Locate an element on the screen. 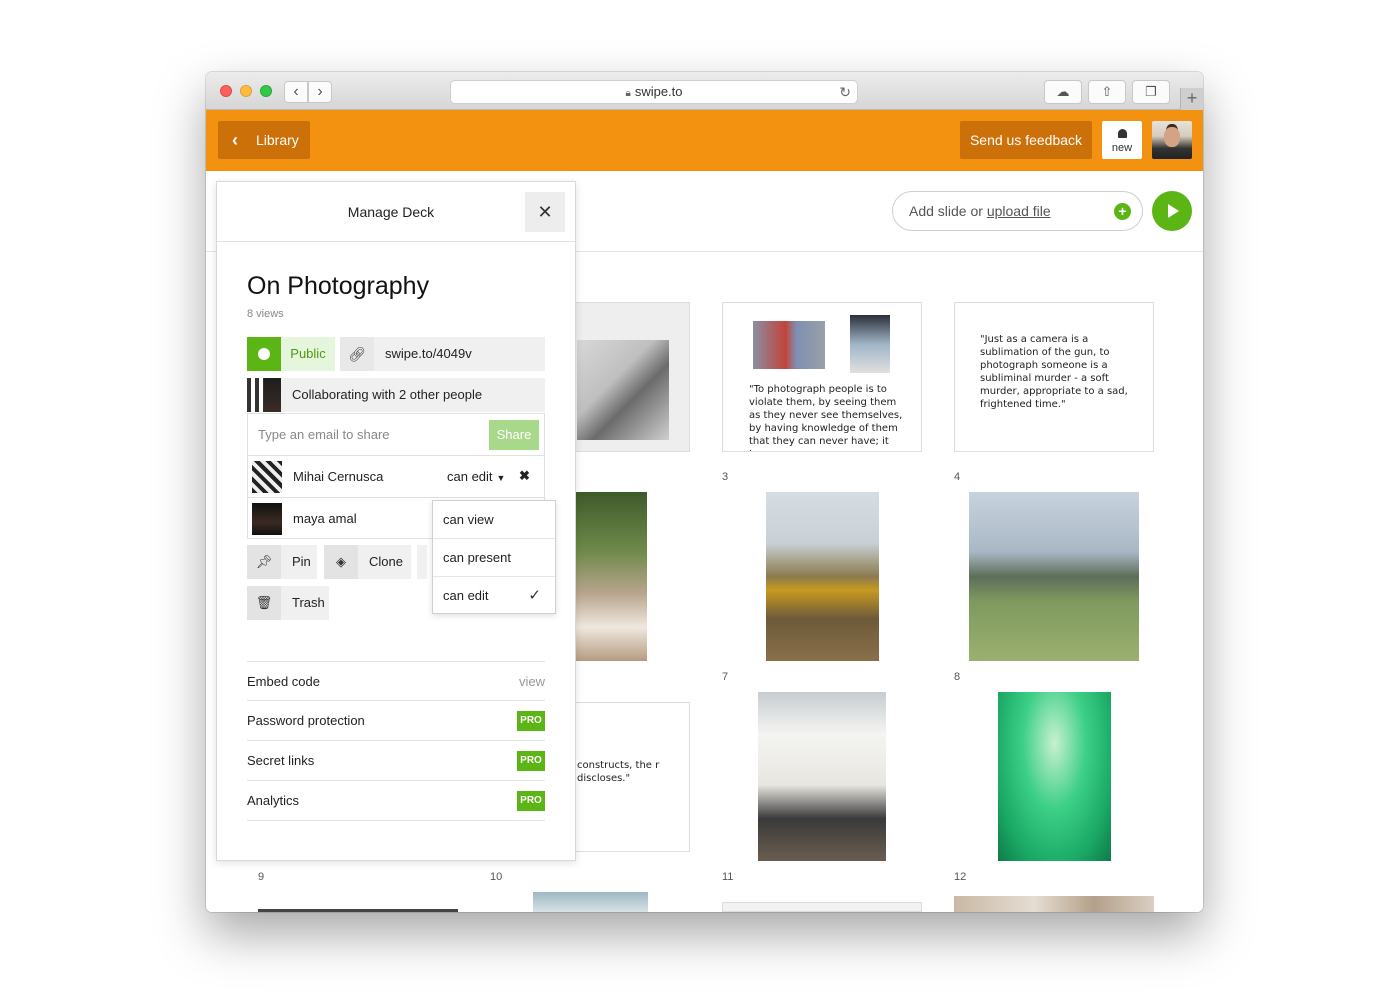 The width and height of the screenshot is (1400, 1000). address-bar-url: swipe.to is located at coordinates (658, 91).